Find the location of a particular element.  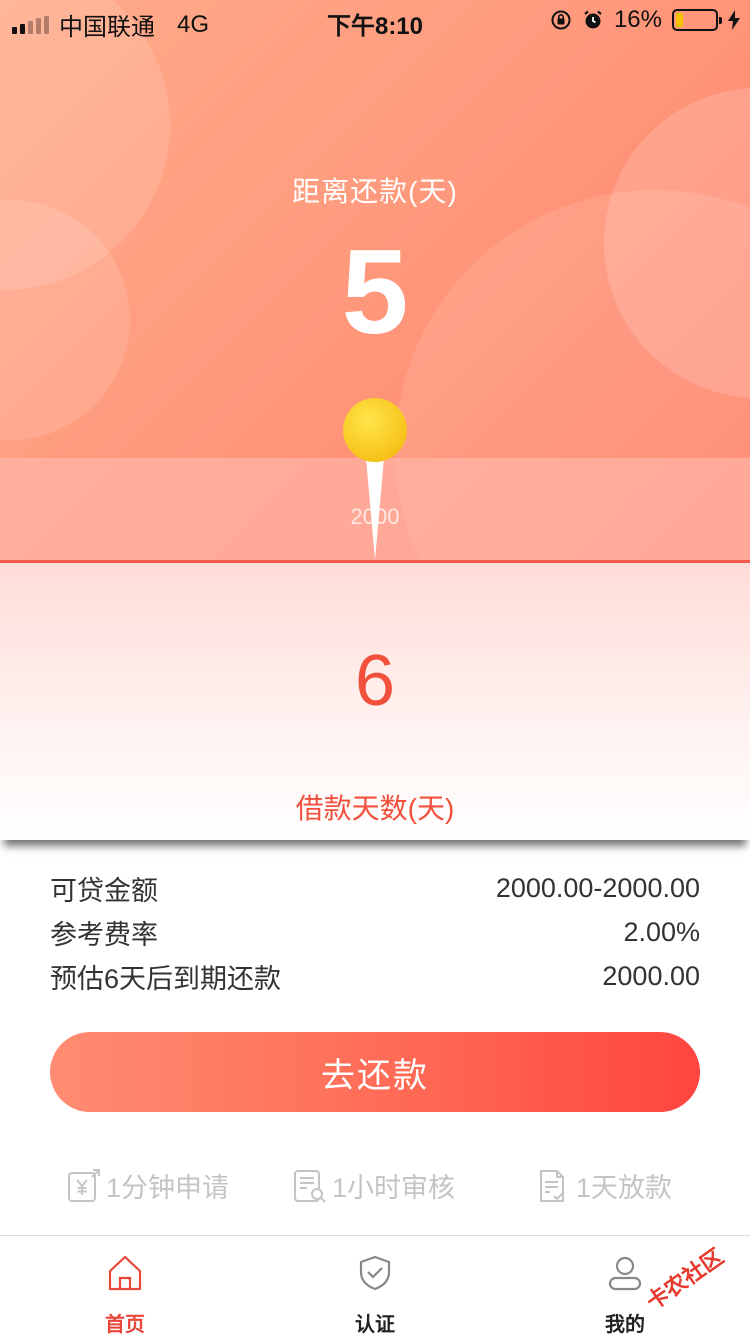

shield-check-icon is located at coordinates (375, 1273).